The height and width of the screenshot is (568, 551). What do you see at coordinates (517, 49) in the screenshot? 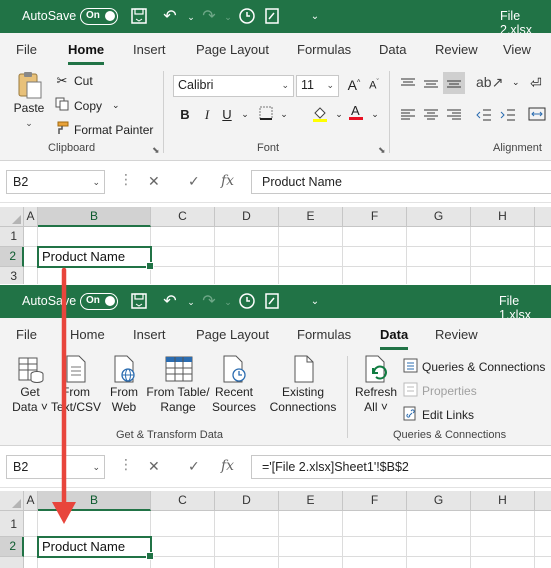
I see `tab-view: View` at bounding box center [517, 49].